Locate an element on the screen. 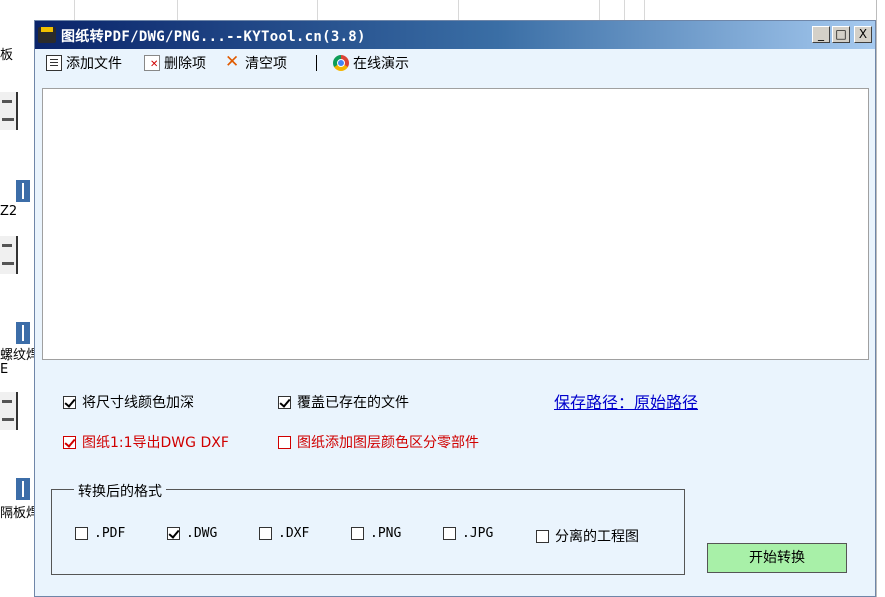  format-dxf-checkbox is located at coordinates (265, 533).